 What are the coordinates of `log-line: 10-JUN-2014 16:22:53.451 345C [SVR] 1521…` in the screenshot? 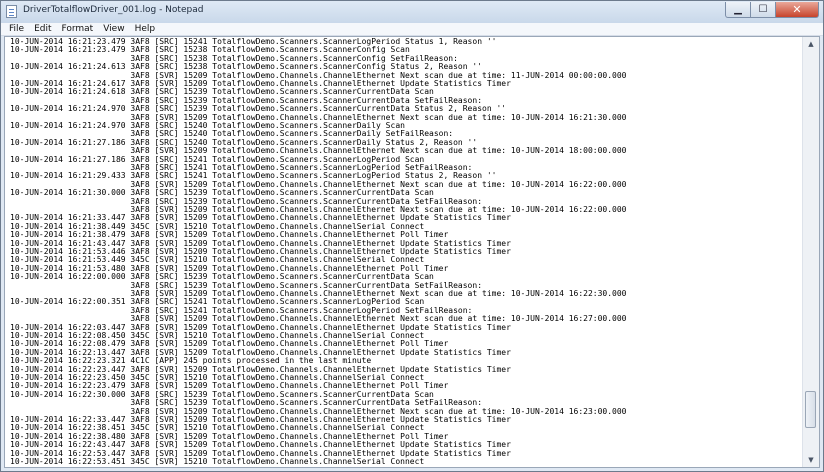 It's located at (217, 461).